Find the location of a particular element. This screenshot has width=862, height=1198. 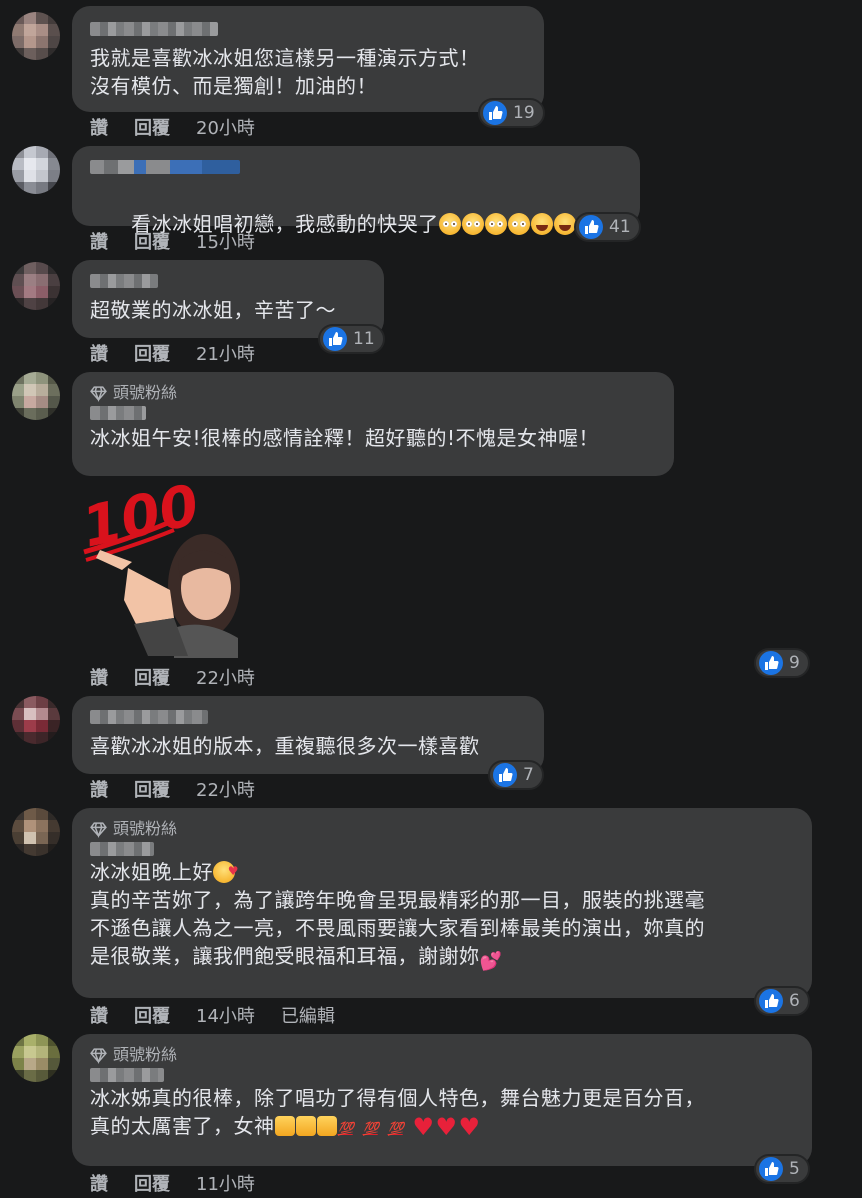

reaction-count: 41 is located at coordinates (607, 227).